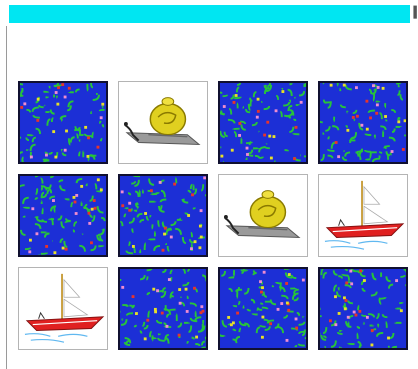  I want to click on scroll-grip-icon: ▐, so click(413, 13).